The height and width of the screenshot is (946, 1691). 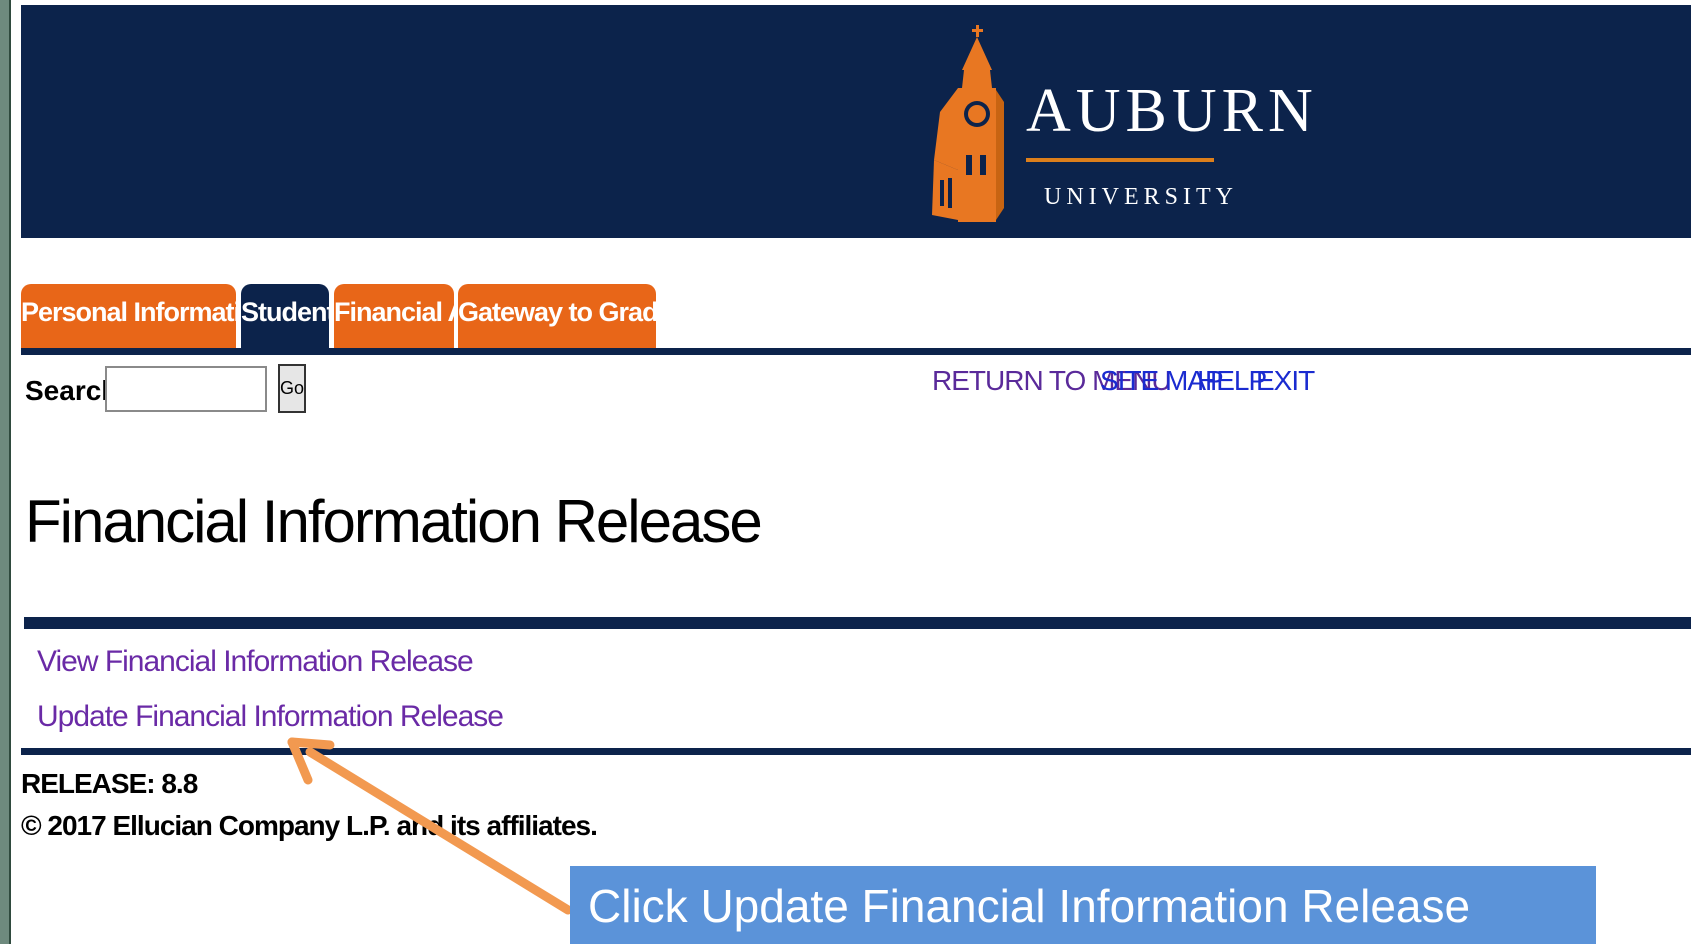 What do you see at coordinates (292, 388) in the screenshot?
I see `go-button: Go` at bounding box center [292, 388].